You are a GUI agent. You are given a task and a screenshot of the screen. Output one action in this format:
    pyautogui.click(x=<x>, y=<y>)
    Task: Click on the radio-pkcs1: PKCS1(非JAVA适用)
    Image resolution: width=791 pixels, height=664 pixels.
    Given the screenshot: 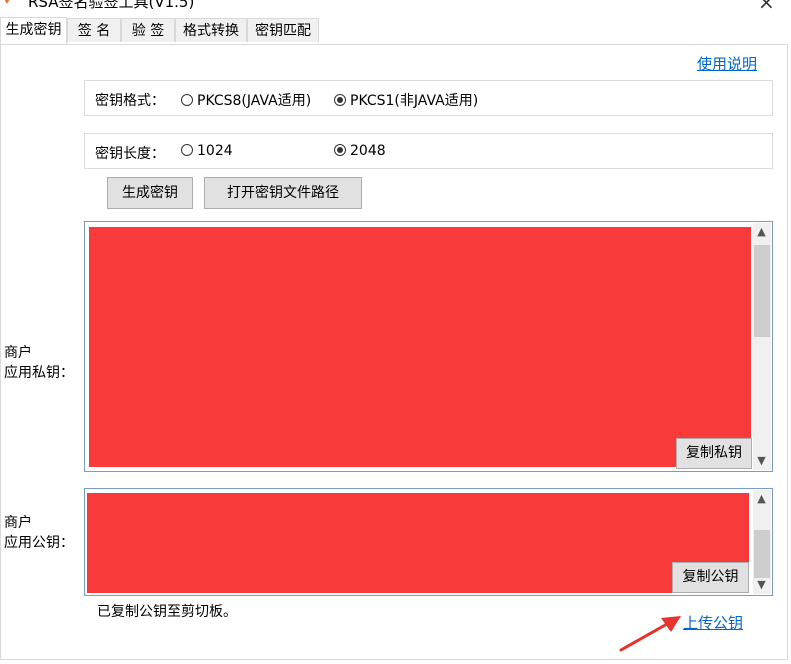 What is the action you would take?
    pyautogui.click(x=406, y=100)
    